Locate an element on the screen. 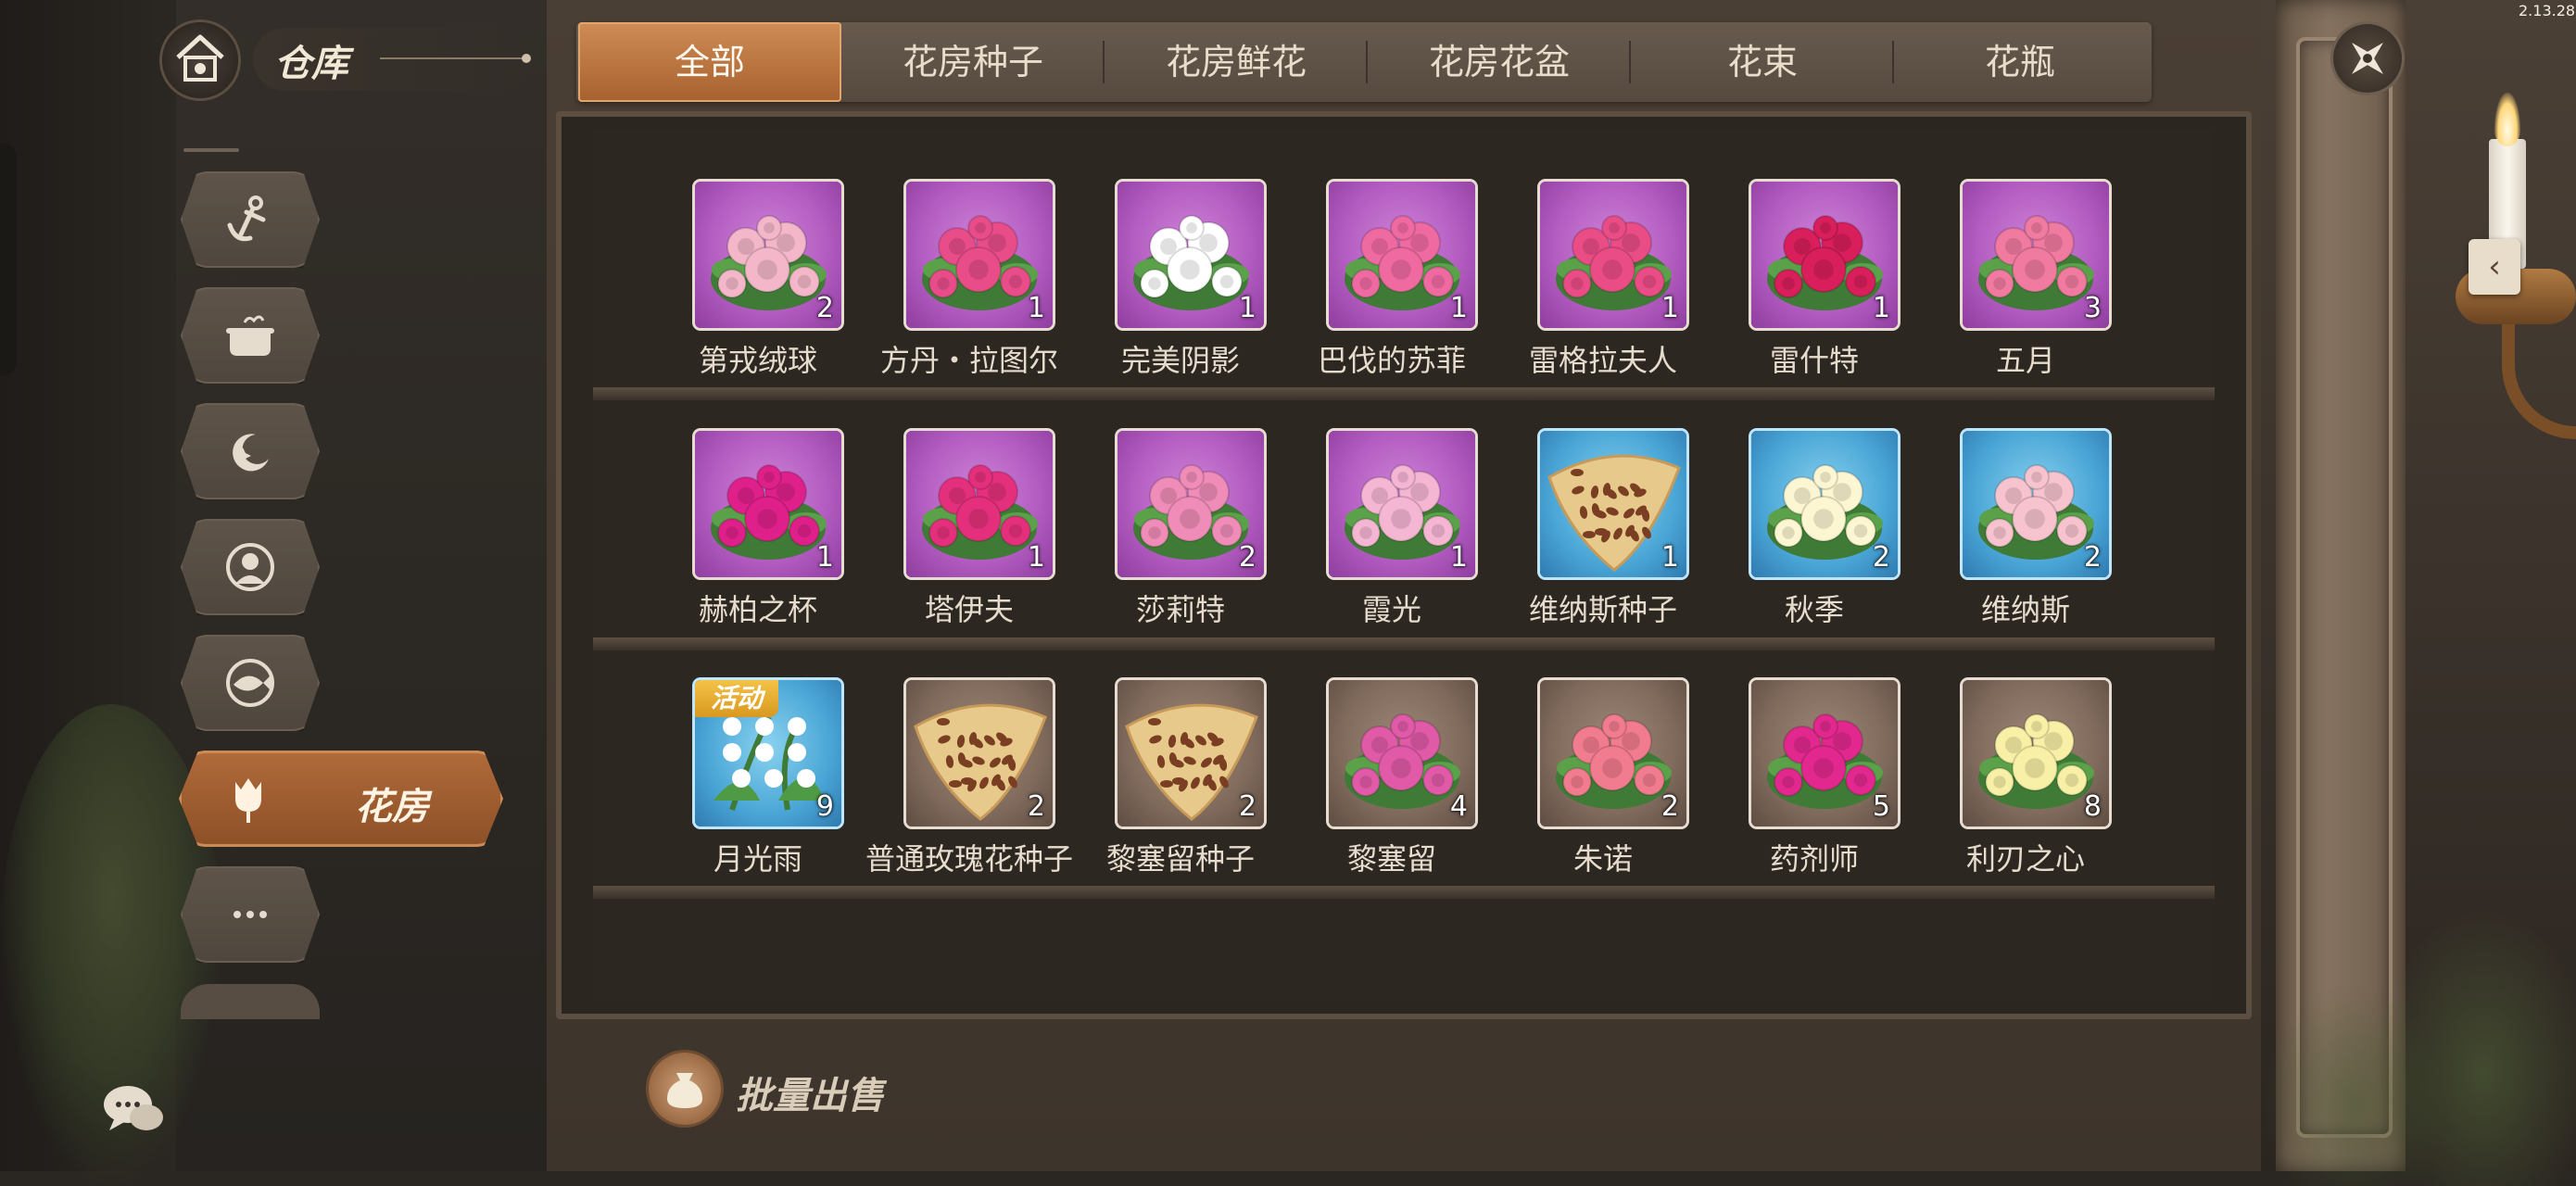 This screenshot has width=2576, height=1186. bulk-sell-button: 批量出售 is located at coordinates (770, 1090).